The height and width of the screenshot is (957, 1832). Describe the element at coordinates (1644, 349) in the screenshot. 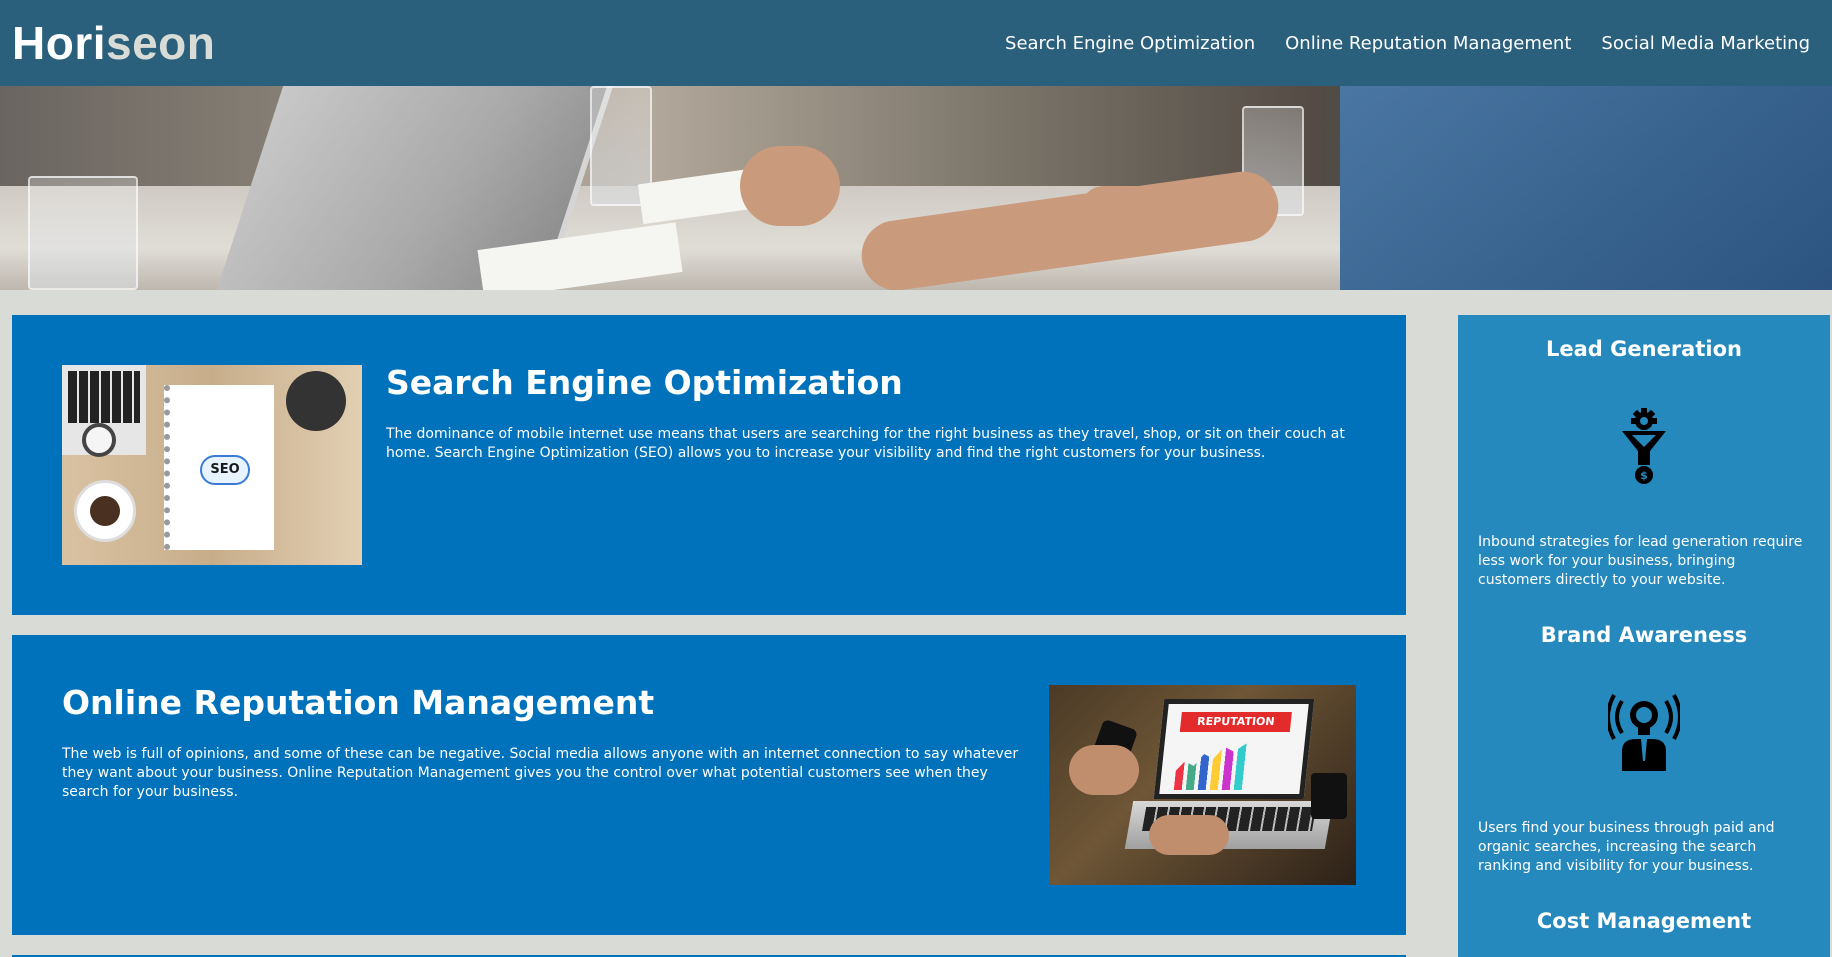

I see `lead-generation-title: Lead Generation` at that location.